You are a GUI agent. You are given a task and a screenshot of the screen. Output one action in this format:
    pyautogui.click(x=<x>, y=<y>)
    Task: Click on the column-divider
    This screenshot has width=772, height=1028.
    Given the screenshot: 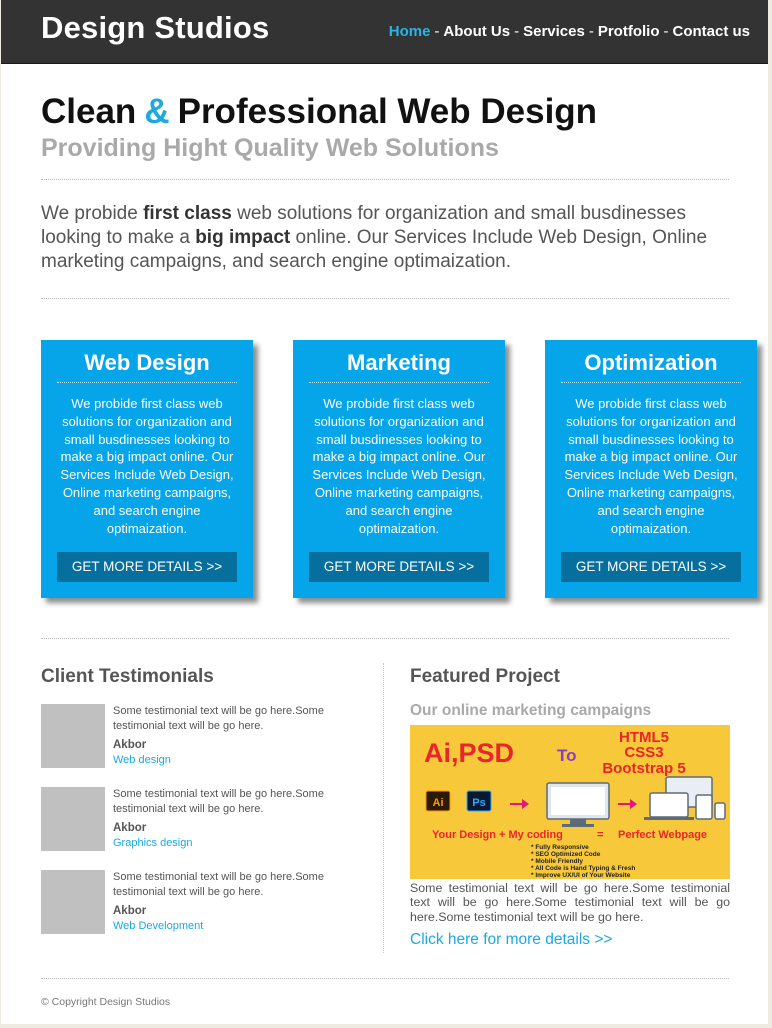 What is the action you would take?
    pyautogui.click(x=383, y=808)
    